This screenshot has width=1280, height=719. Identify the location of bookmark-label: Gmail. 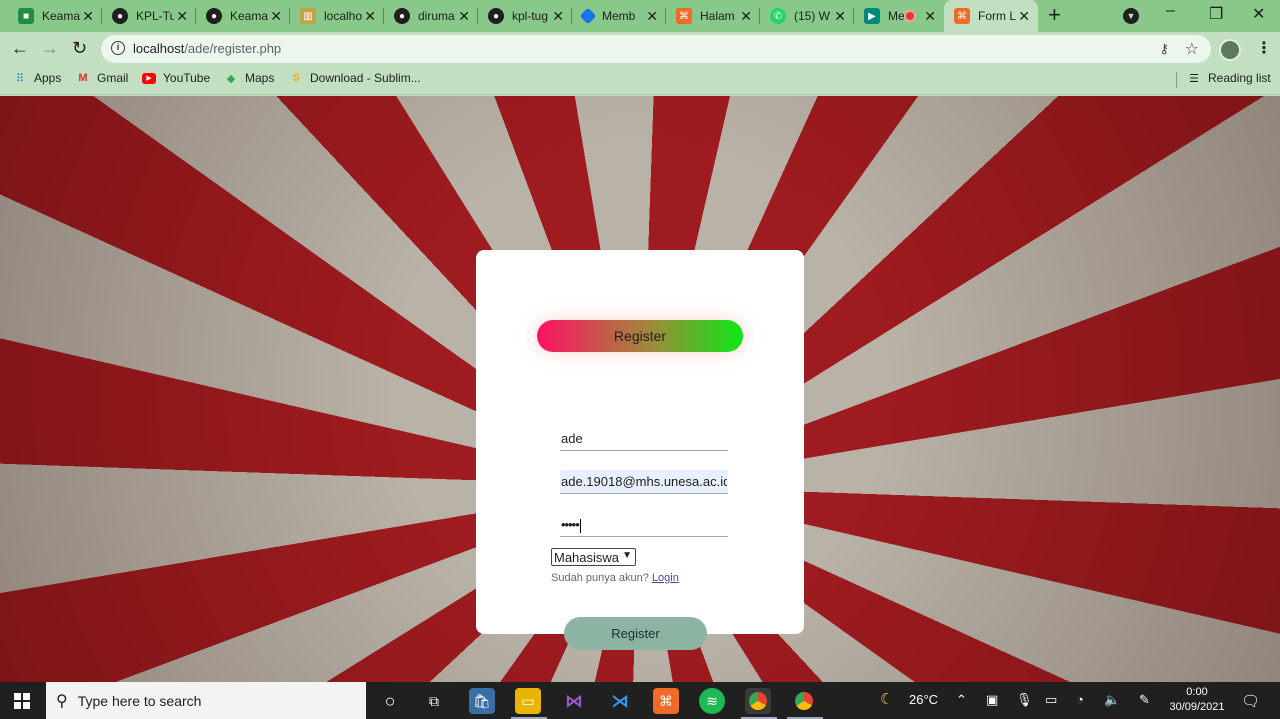
(113, 78).